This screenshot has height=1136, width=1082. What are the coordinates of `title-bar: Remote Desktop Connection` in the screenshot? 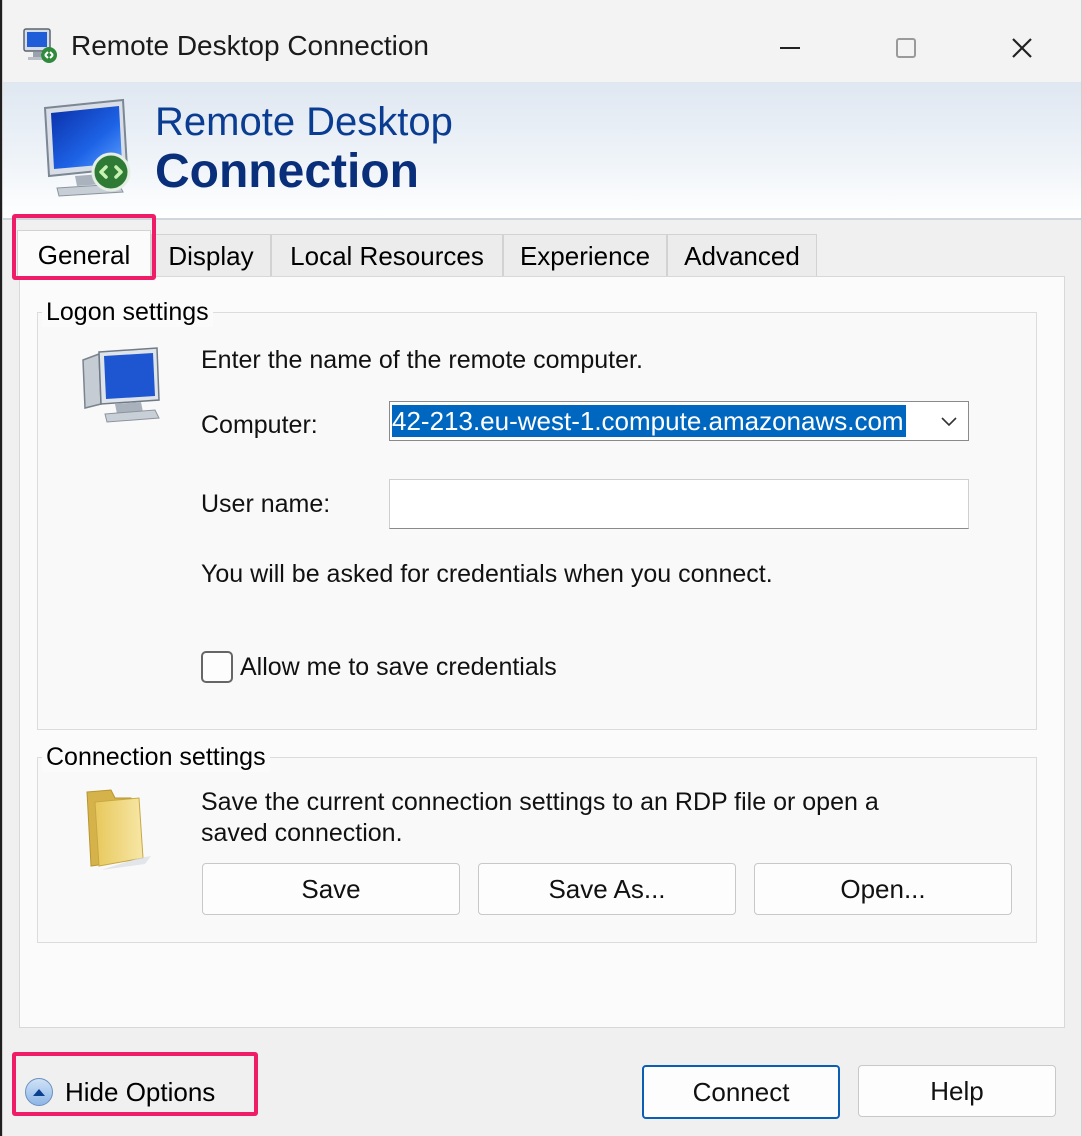 It's located at (542, 41).